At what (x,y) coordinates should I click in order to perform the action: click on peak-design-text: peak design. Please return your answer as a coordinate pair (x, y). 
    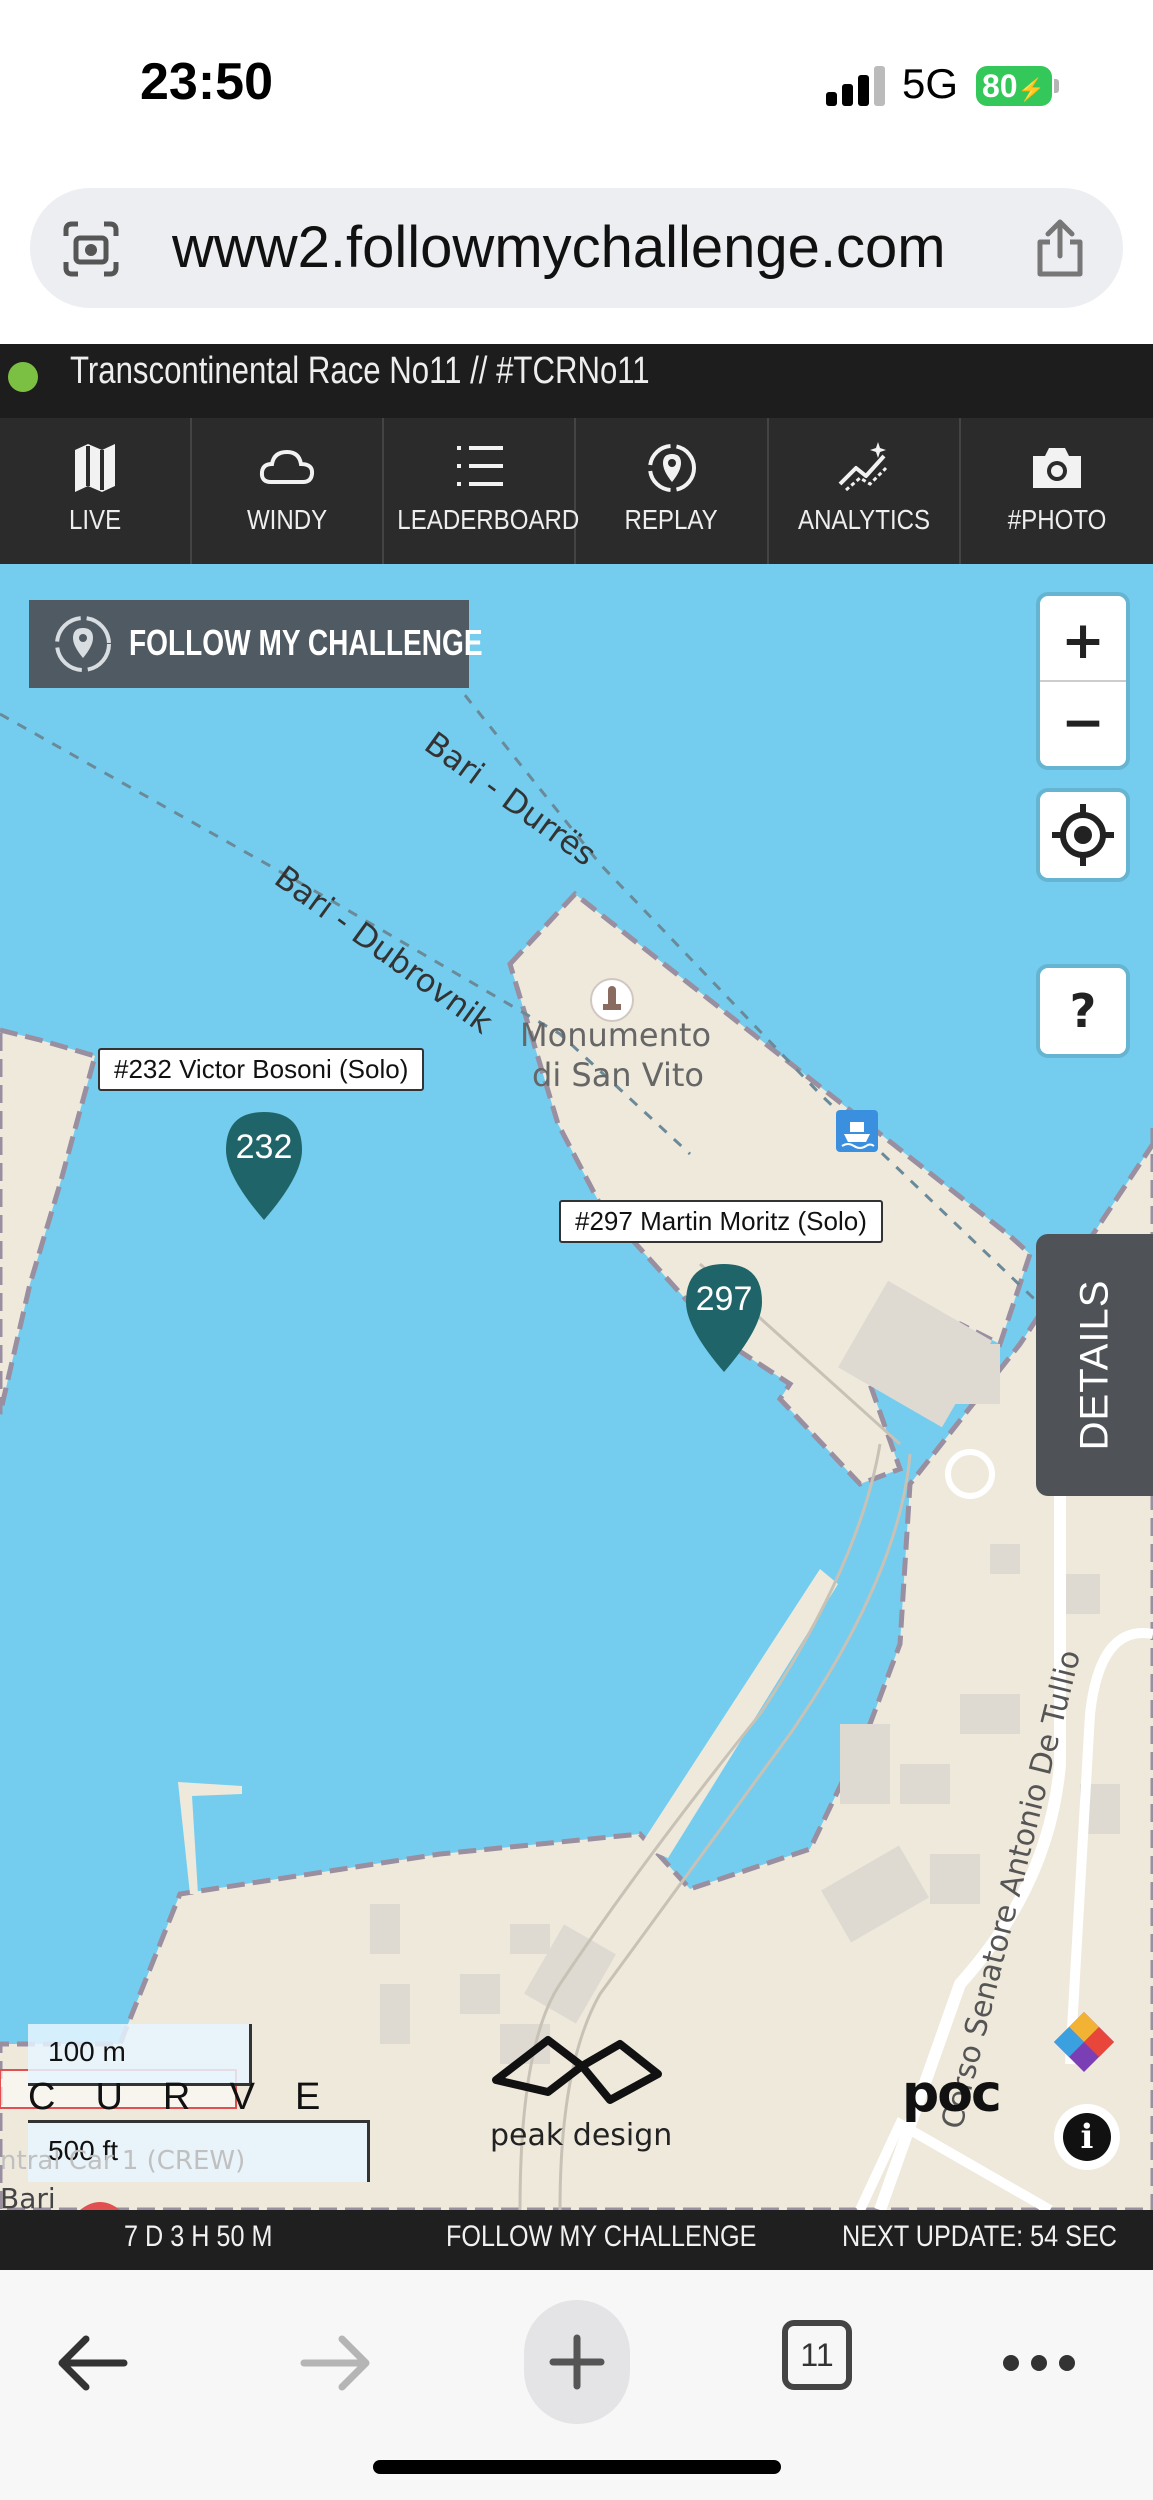
    Looking at the image, I should click on (581, 2135).